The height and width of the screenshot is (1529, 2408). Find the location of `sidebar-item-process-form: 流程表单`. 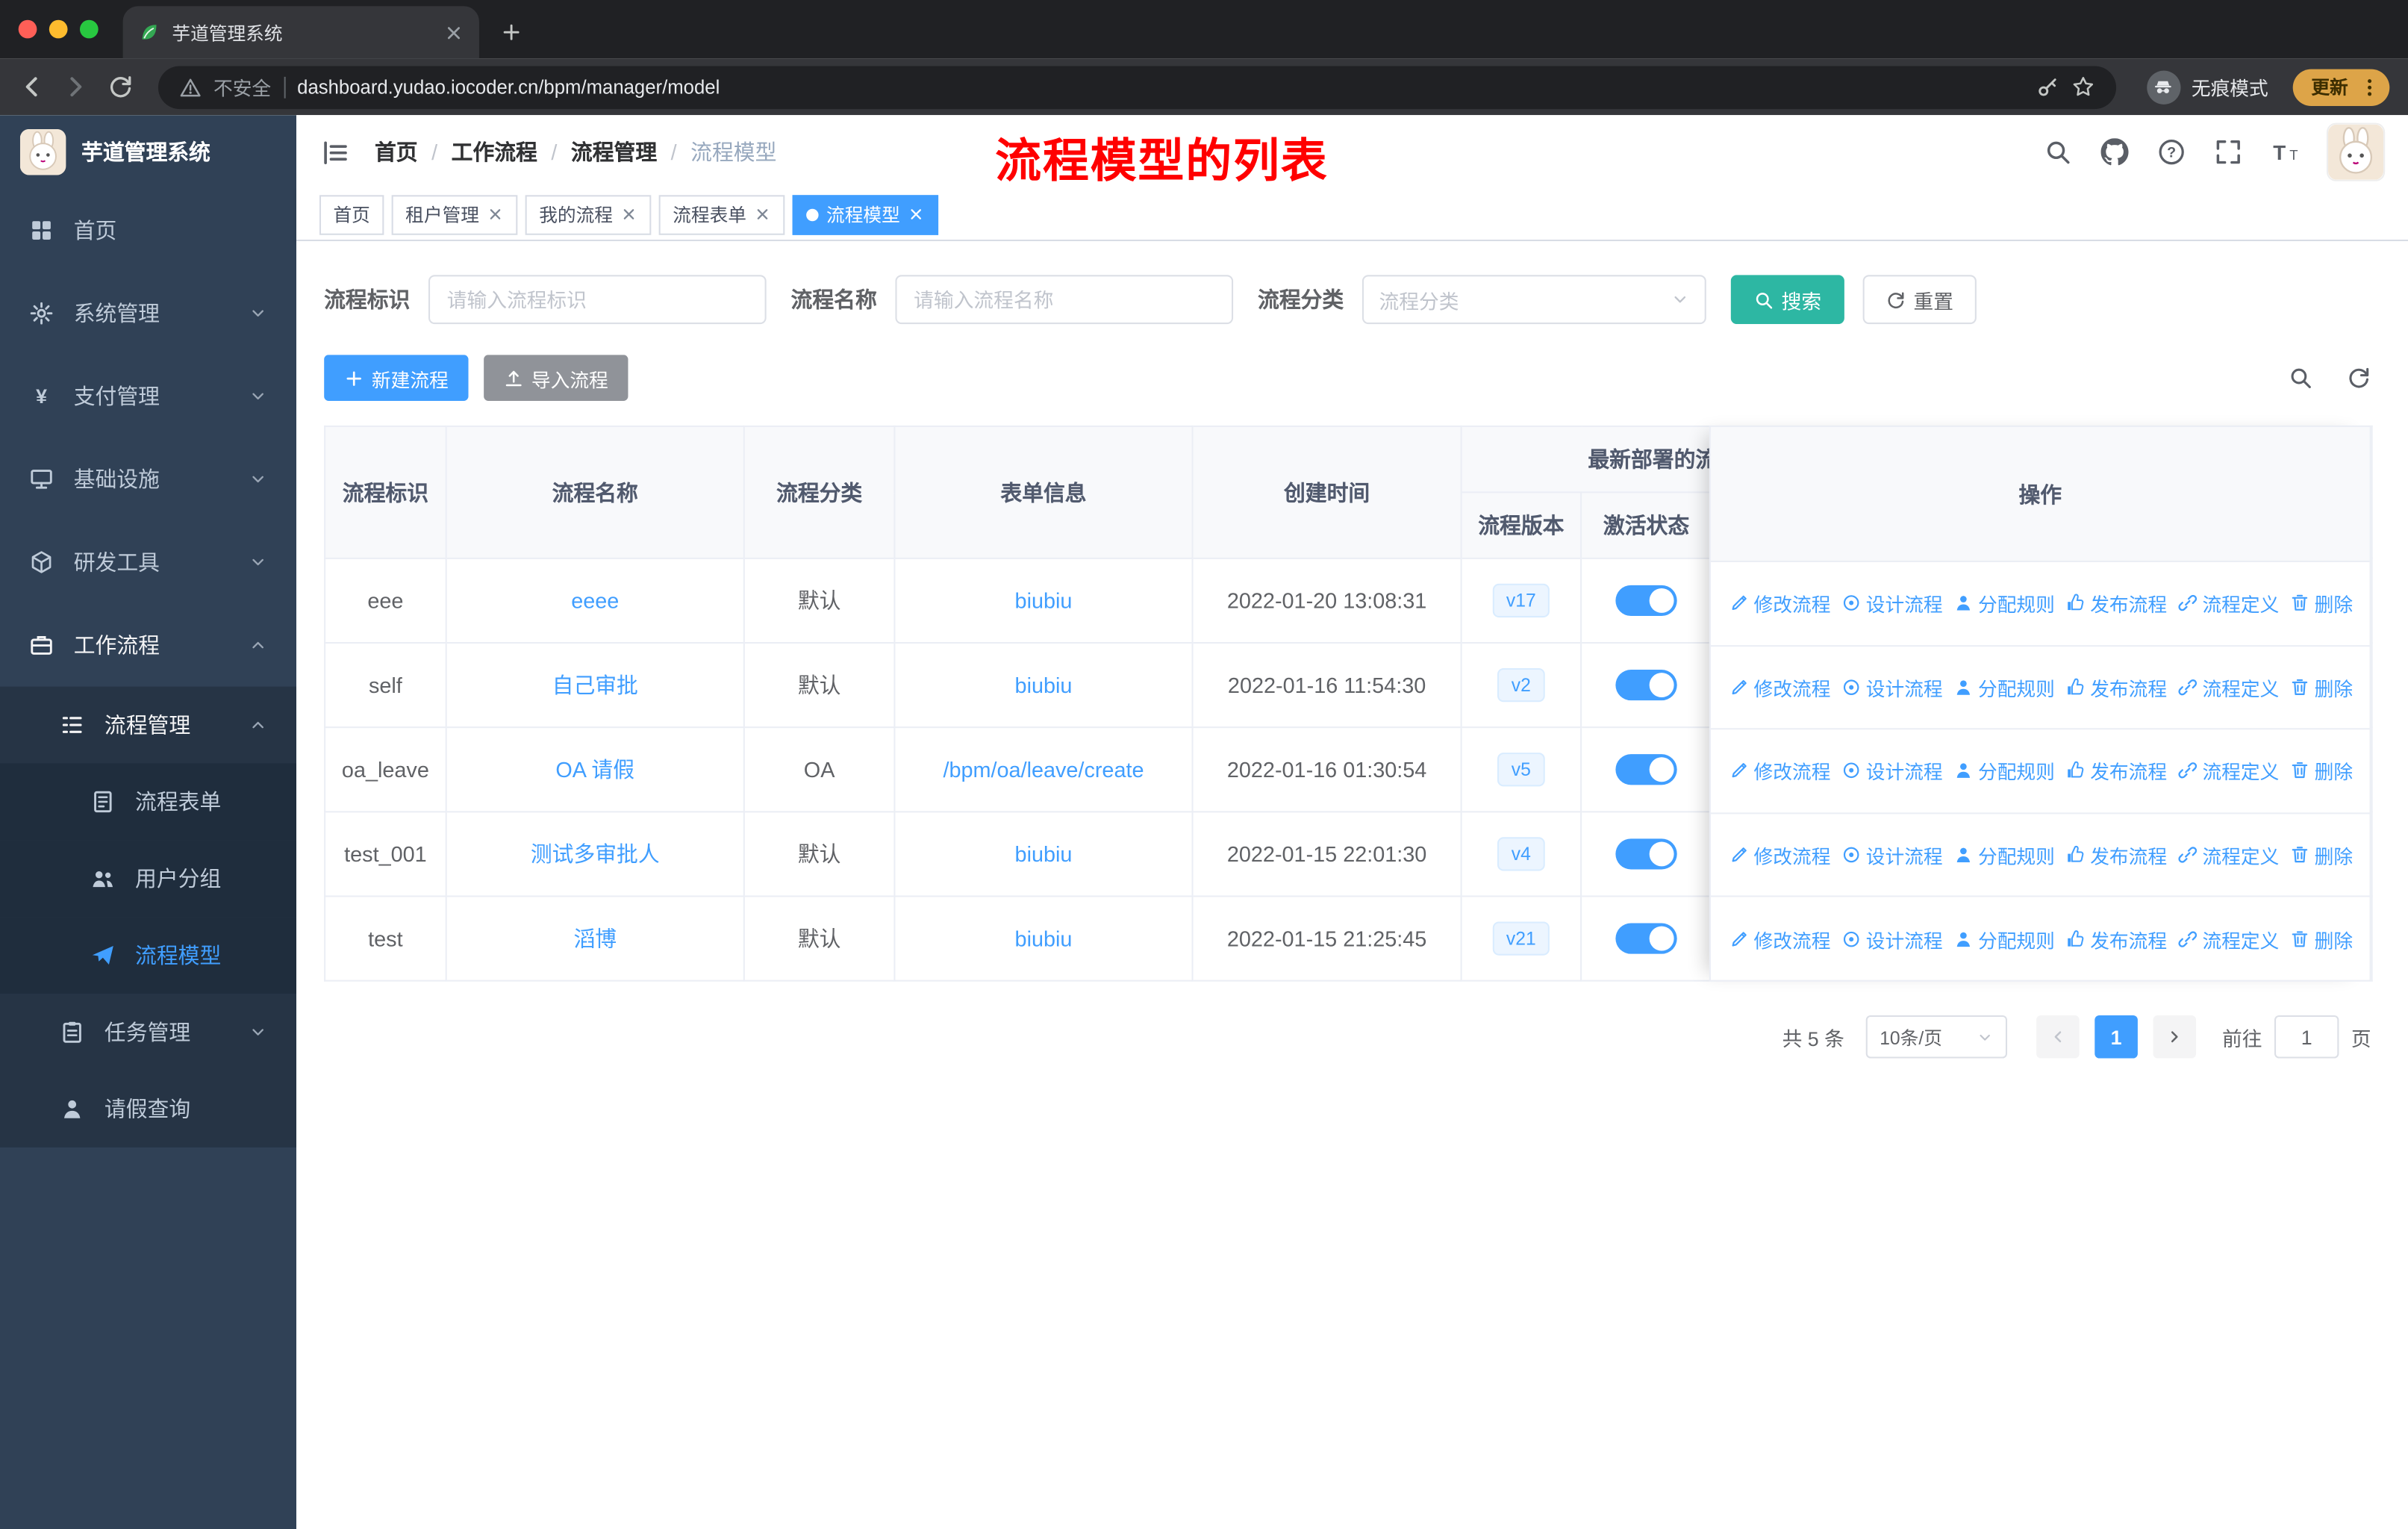

sidebar-item-process-form: 流程表单 is located at coordinates (148, 802).